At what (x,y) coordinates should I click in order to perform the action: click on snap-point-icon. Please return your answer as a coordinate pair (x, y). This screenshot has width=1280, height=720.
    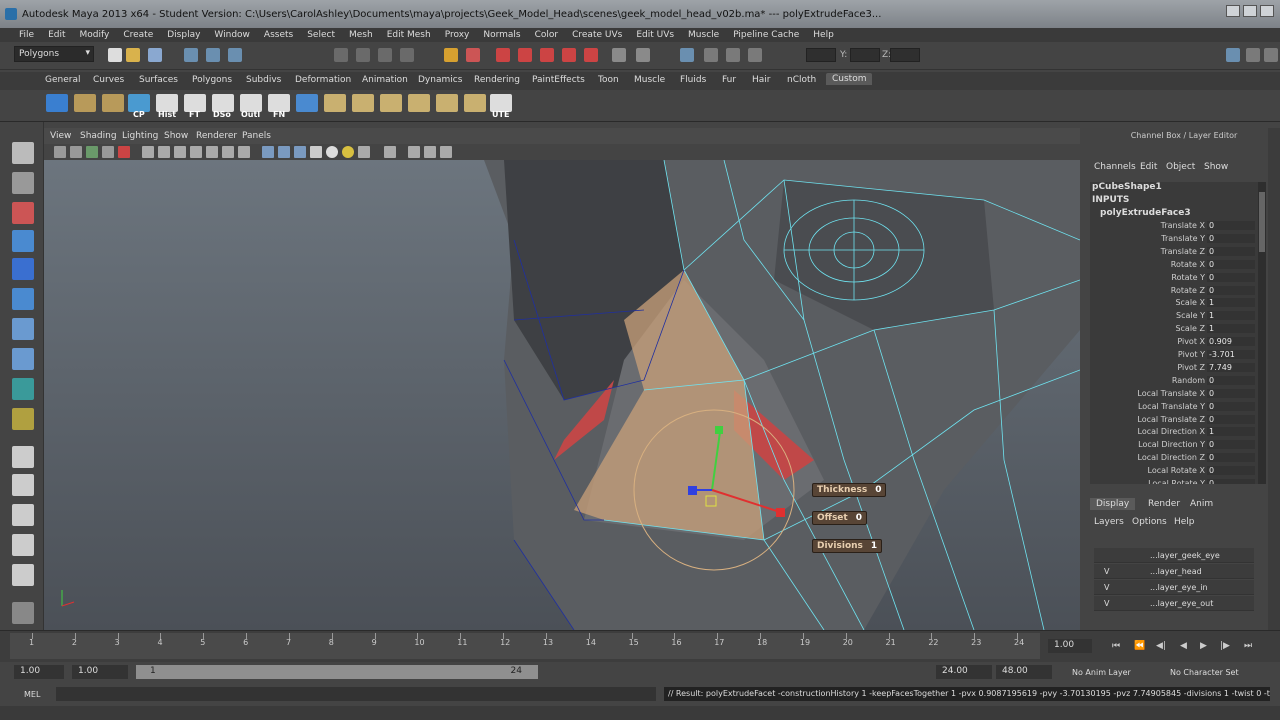
    Looking at the image, I should click on (385, 55).